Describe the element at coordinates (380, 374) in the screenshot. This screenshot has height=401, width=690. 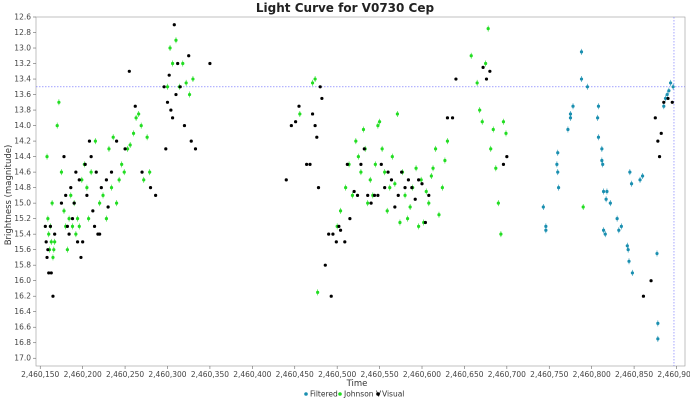
I see `x-tick-label: 2,460,550` at that location.